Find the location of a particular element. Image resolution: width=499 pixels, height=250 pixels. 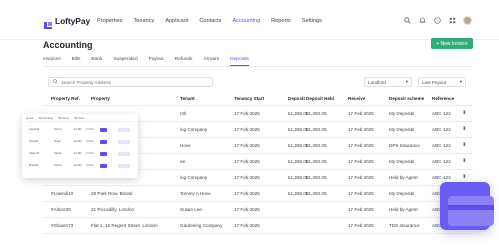

column-header: Deposit is located at coordinates (296, 98).